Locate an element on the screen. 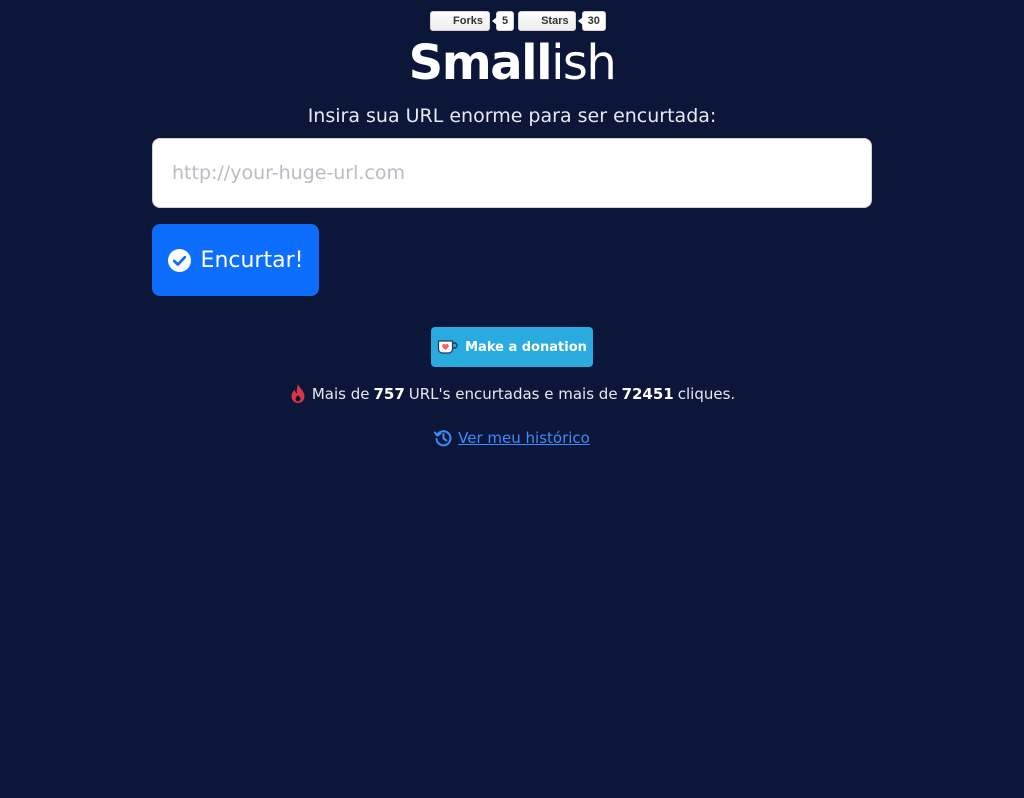 This screenshot has height=798, width=1024. github-forks-button: Forks is located at coordinates (460, 20).